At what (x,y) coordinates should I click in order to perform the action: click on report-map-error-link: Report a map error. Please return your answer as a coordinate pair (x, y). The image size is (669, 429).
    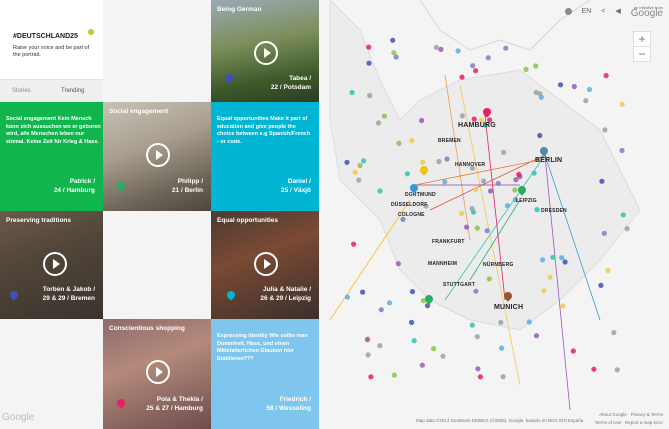
    Looking at the image, I should click on (644, 422).